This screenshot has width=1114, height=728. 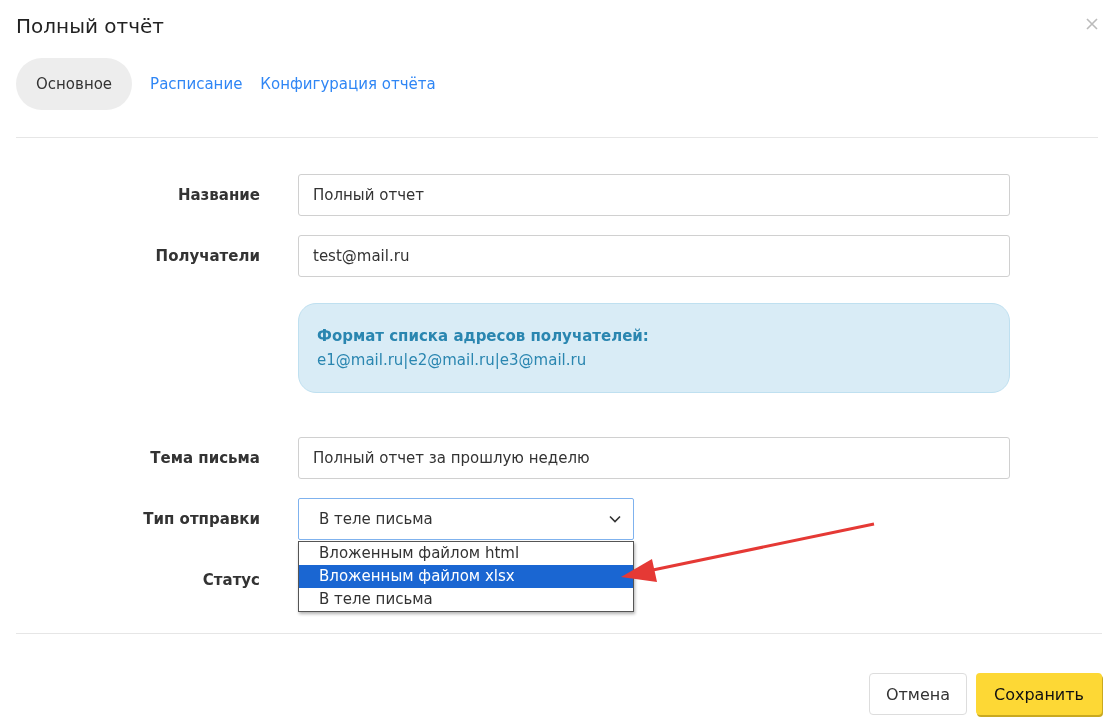 What do you see at coordinates (196, 84) in the screenshot?
I see `tab: Расписание` at bounding box center [196, 84].